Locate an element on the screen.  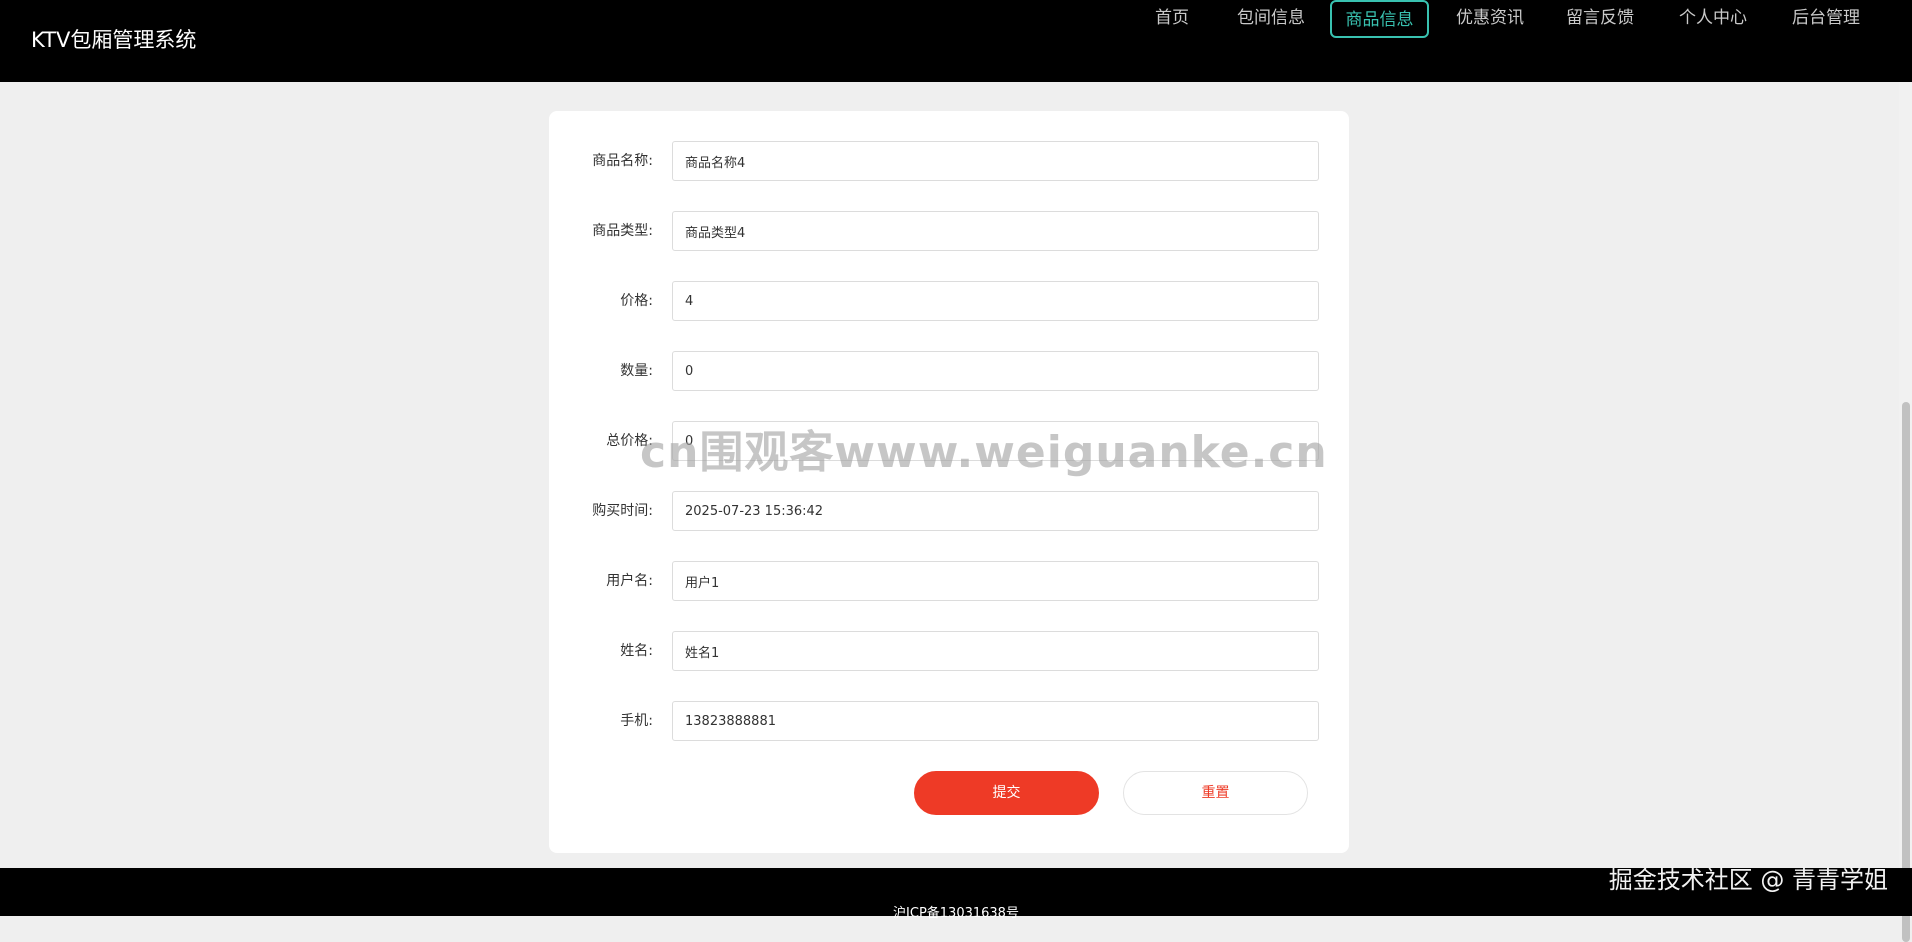
price-input is located at coordinates (995, 301).